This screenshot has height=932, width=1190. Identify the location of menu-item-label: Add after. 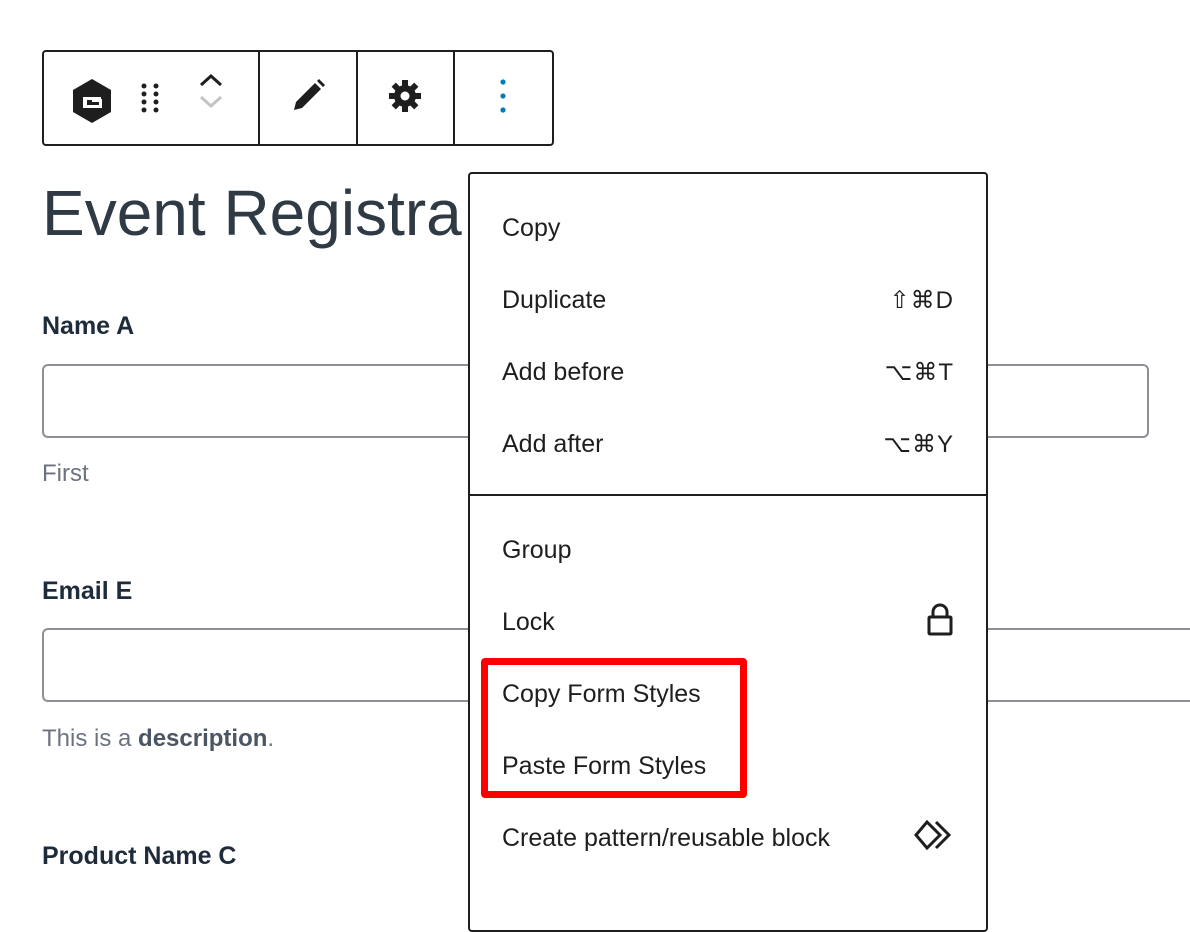
(553, 443).